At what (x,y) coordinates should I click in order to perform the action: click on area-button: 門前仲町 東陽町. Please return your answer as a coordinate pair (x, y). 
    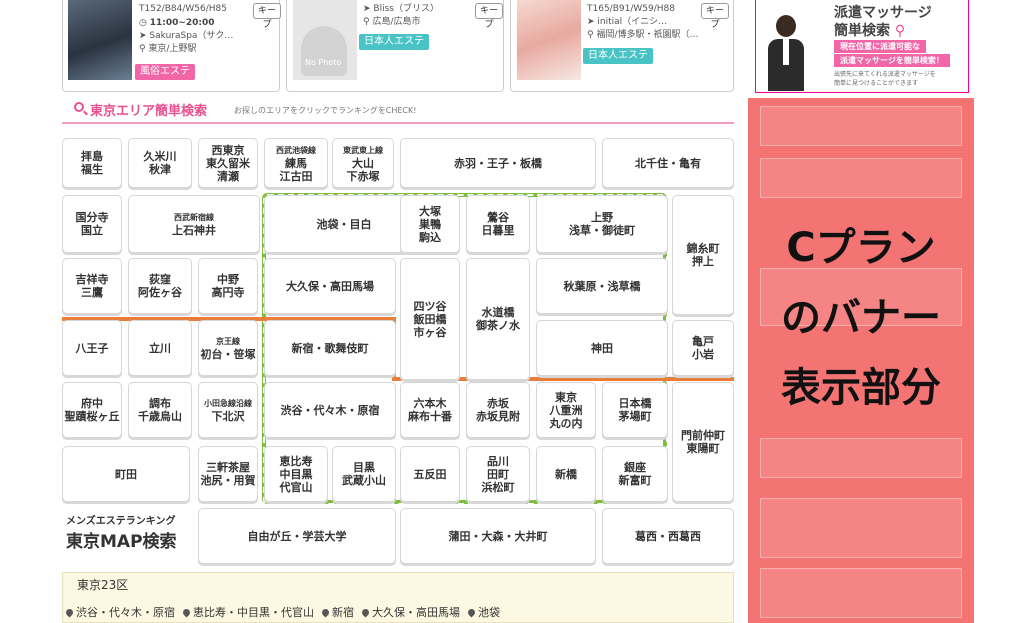
    Looking at the image, I should click on (703, 442).